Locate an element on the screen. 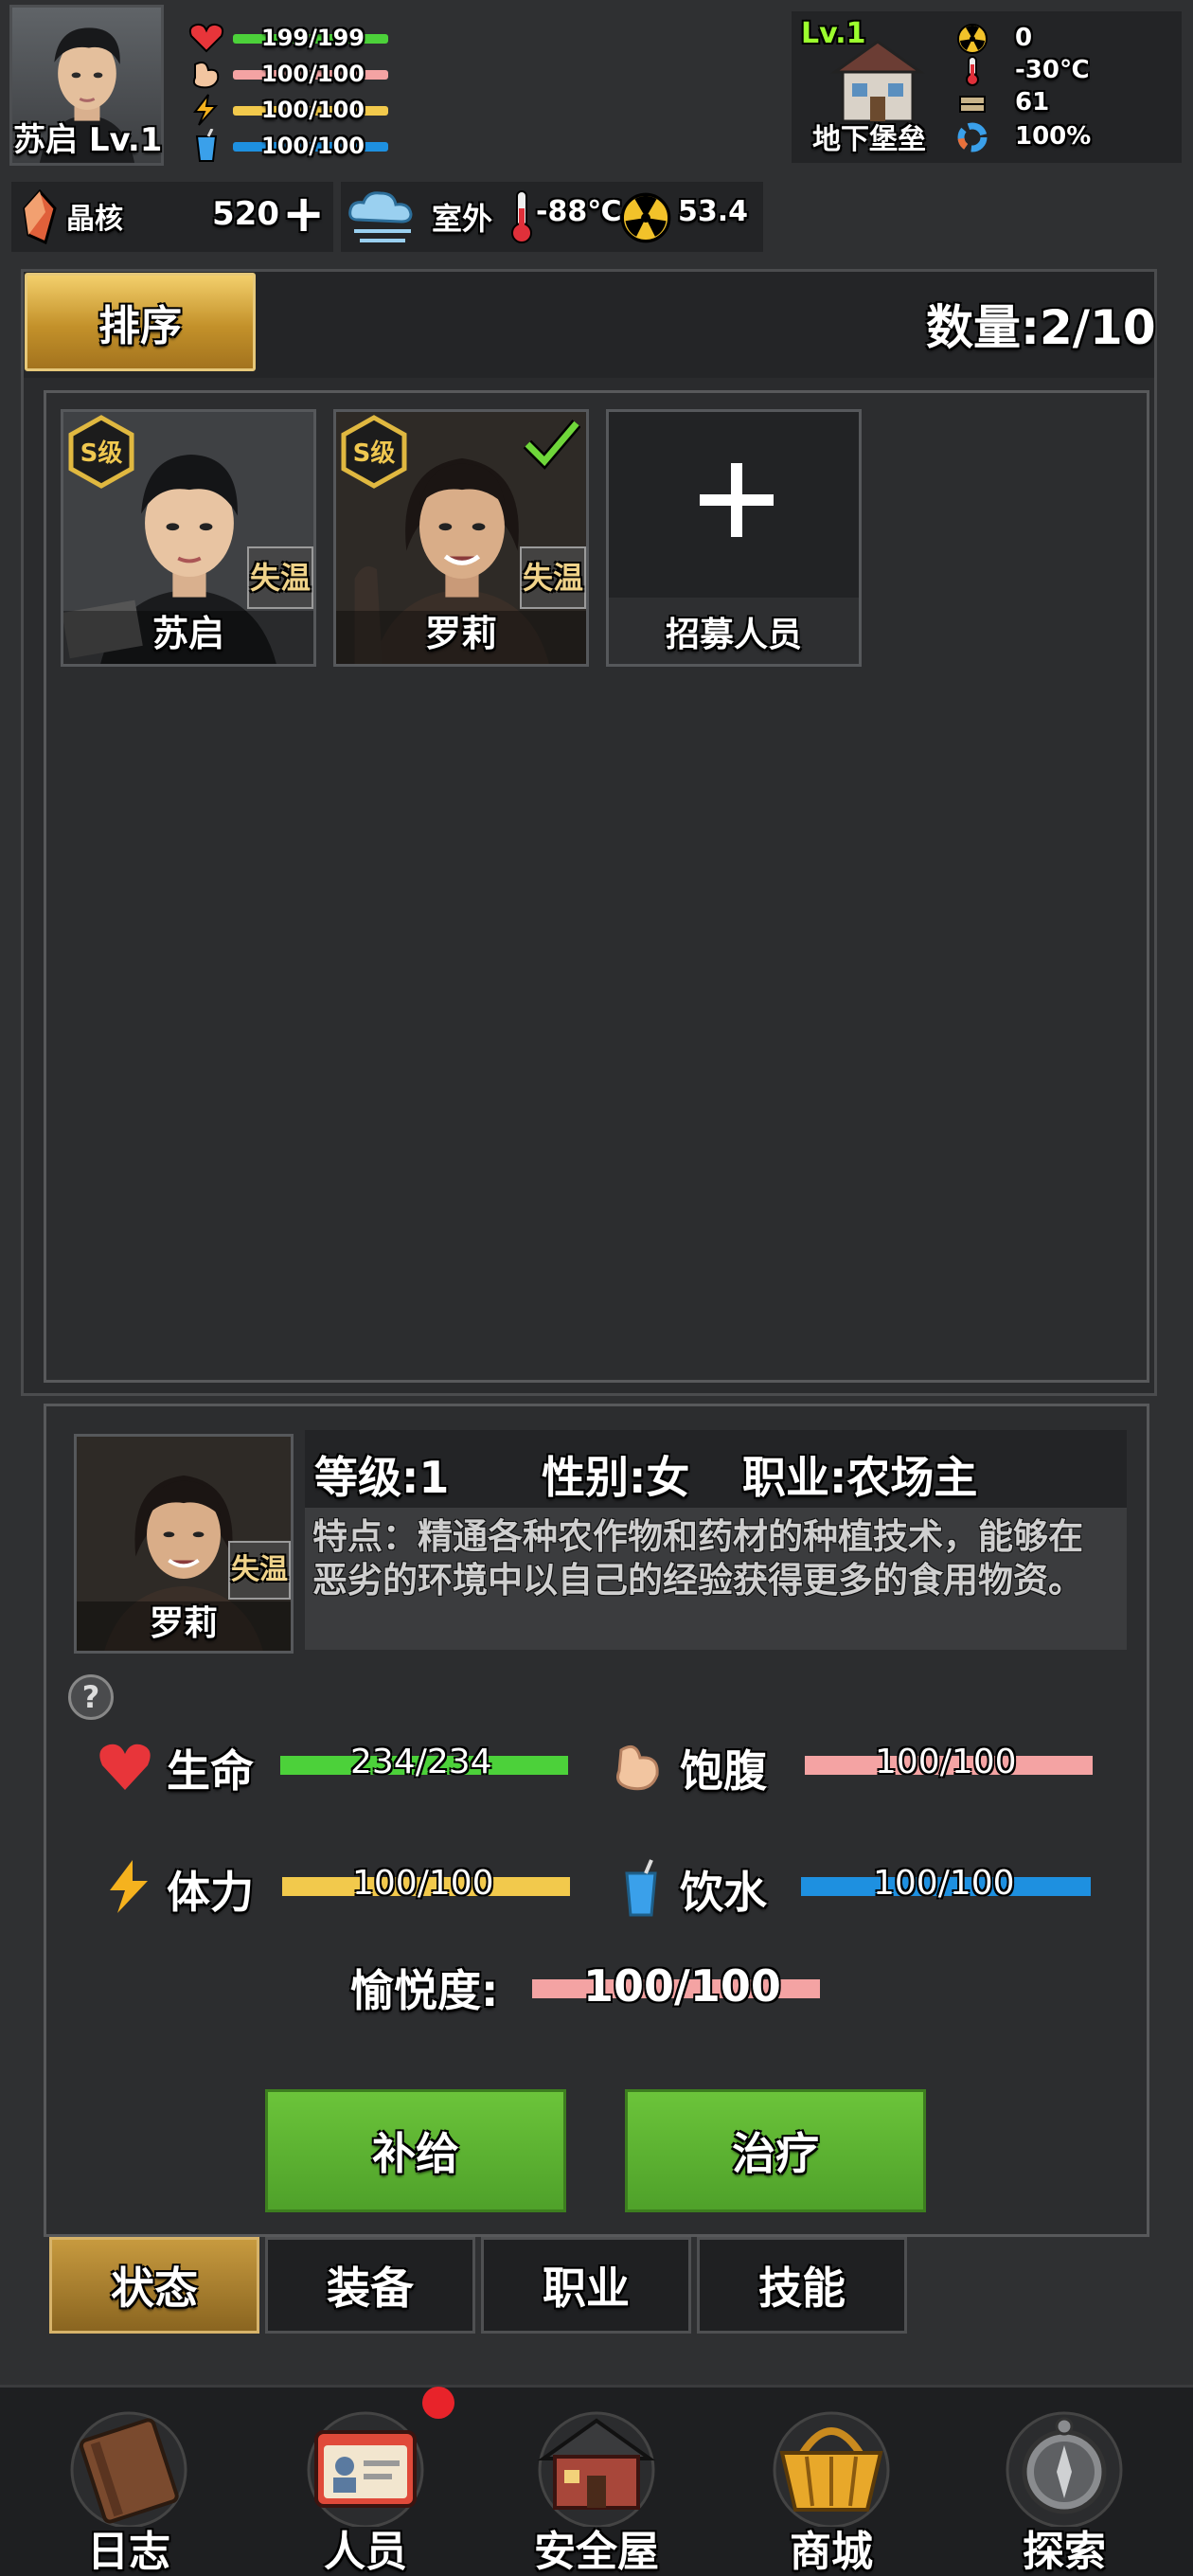 This screenshot has width=1193, height=2576. player-satiety-stat: 100/100 is located at coordinates (296, 74).